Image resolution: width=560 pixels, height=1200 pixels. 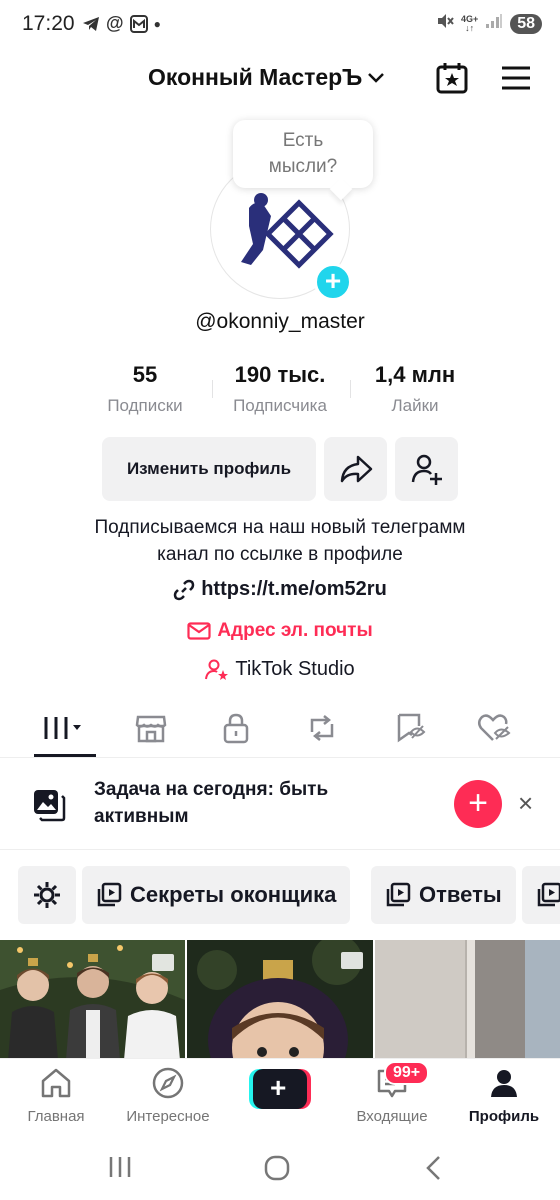 I want to click on tab-videos, so click(x=65, y=728).